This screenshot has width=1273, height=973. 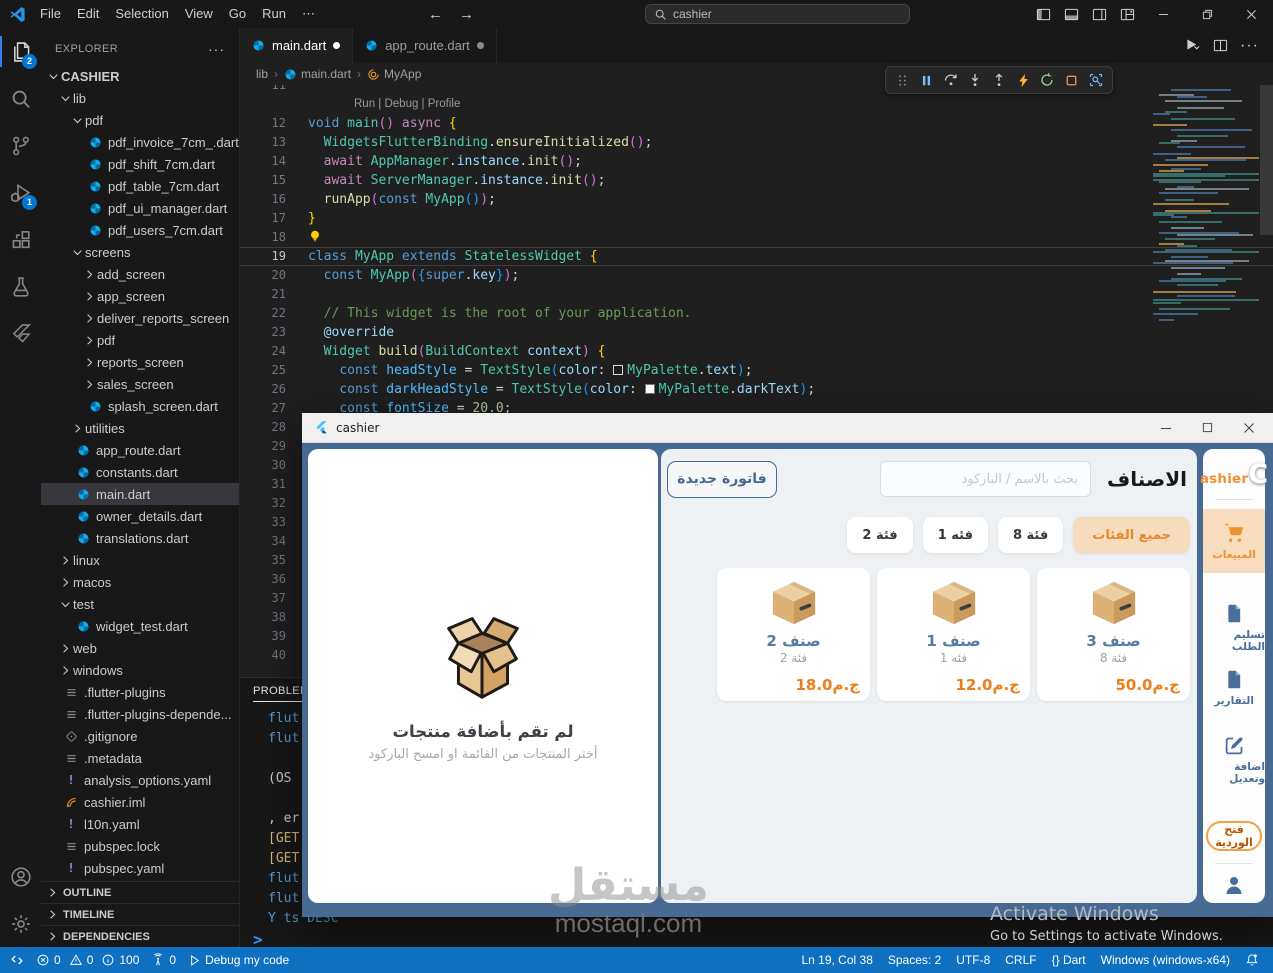 What do you see at coordinates (466, 14) in the screenshot?
I see `forward-arrow-icon: →` at bounding box center [466, 14].